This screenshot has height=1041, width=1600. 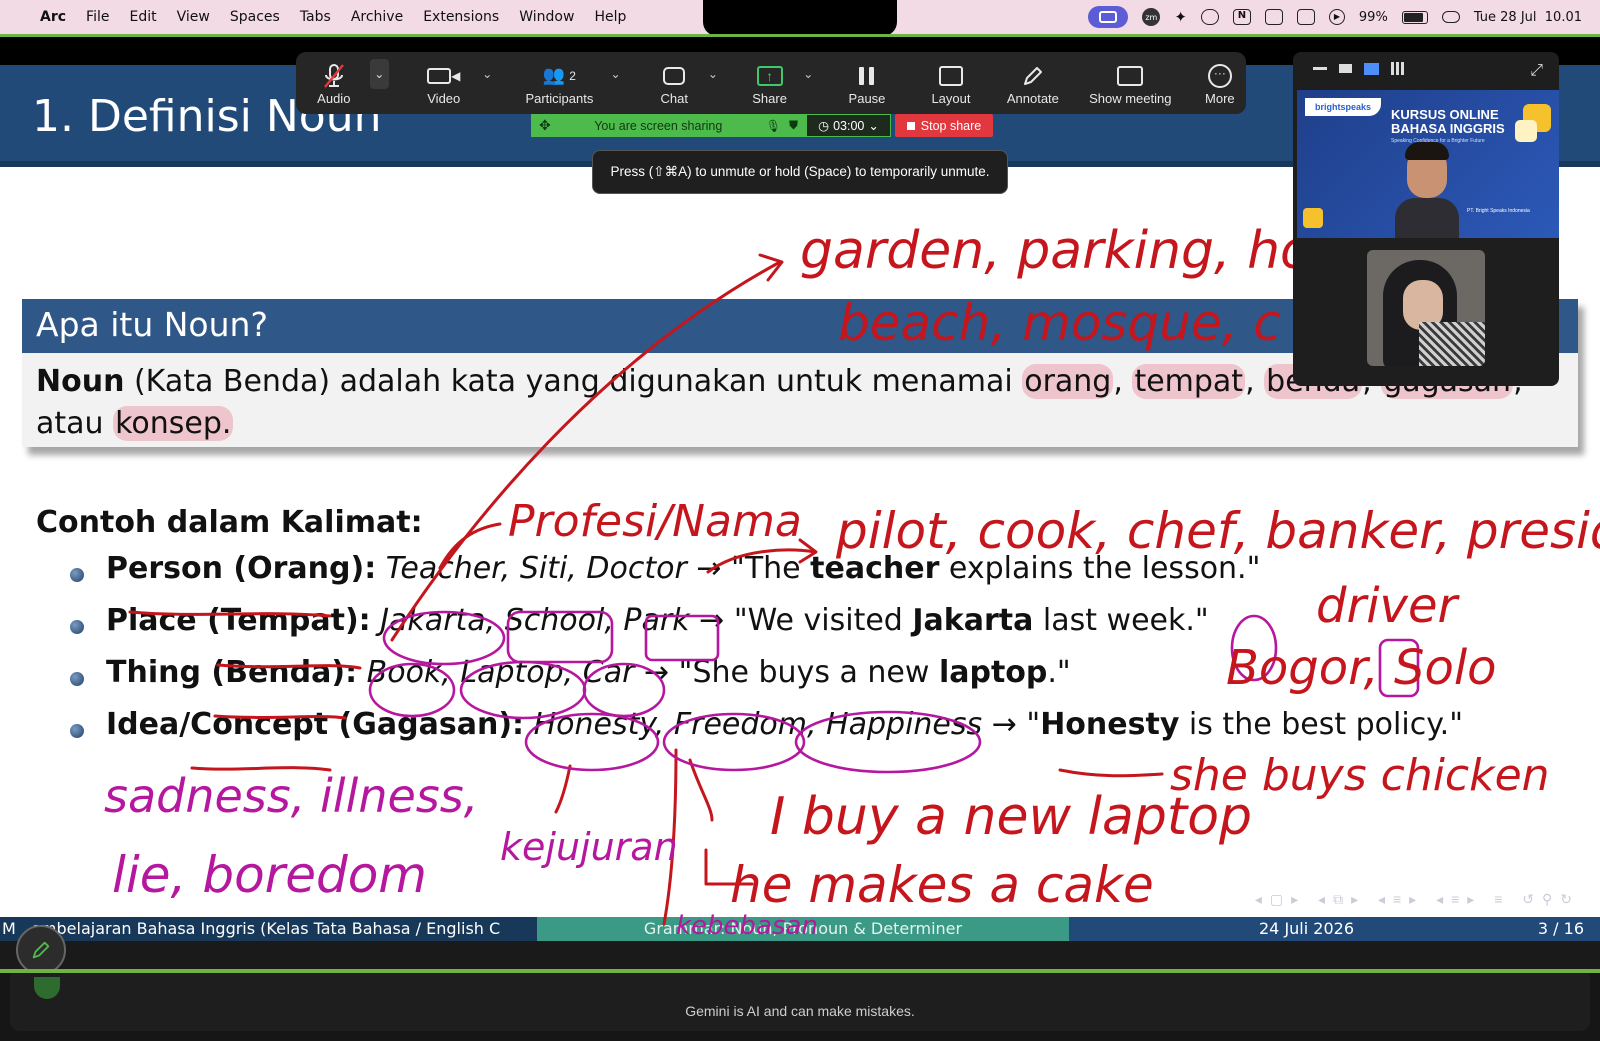 What do you see at coordinates (1448, 128) in the screenshot?
I see `course-line2: BAHASA INGGRIS` at bounding box center [1448, 128].